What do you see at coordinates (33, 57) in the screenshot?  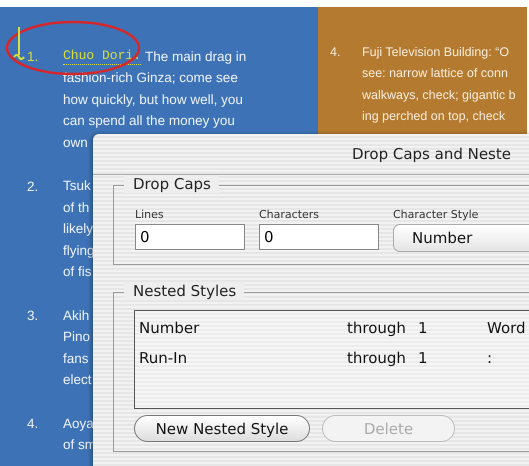 I see `list-number: 1.` at bounding box center [33, 57].